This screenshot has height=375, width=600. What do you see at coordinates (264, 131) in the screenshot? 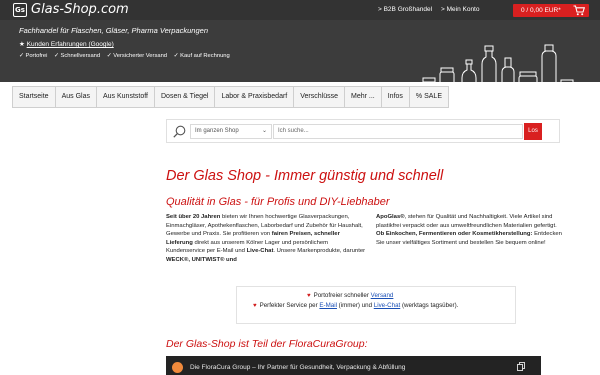
I see `chevron-down-icon: ⌄` at bounding box center [264, 131].